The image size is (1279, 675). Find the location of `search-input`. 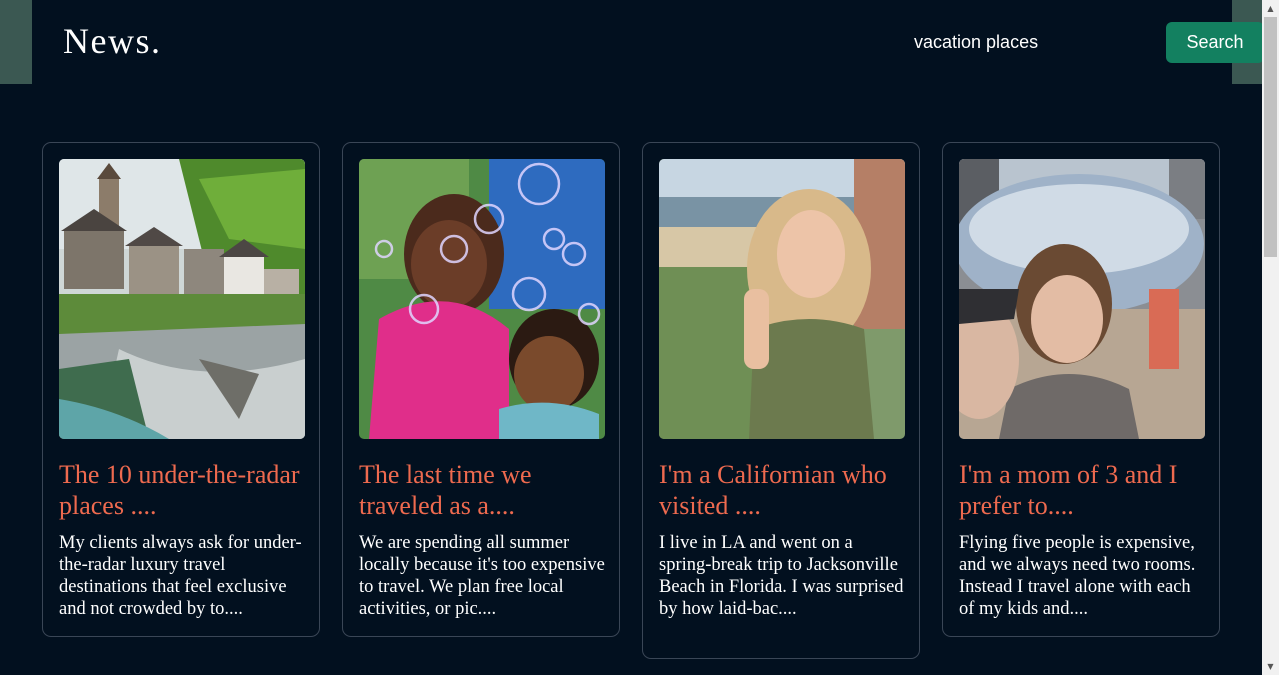

search-input is located at coordinates (1022, 42).